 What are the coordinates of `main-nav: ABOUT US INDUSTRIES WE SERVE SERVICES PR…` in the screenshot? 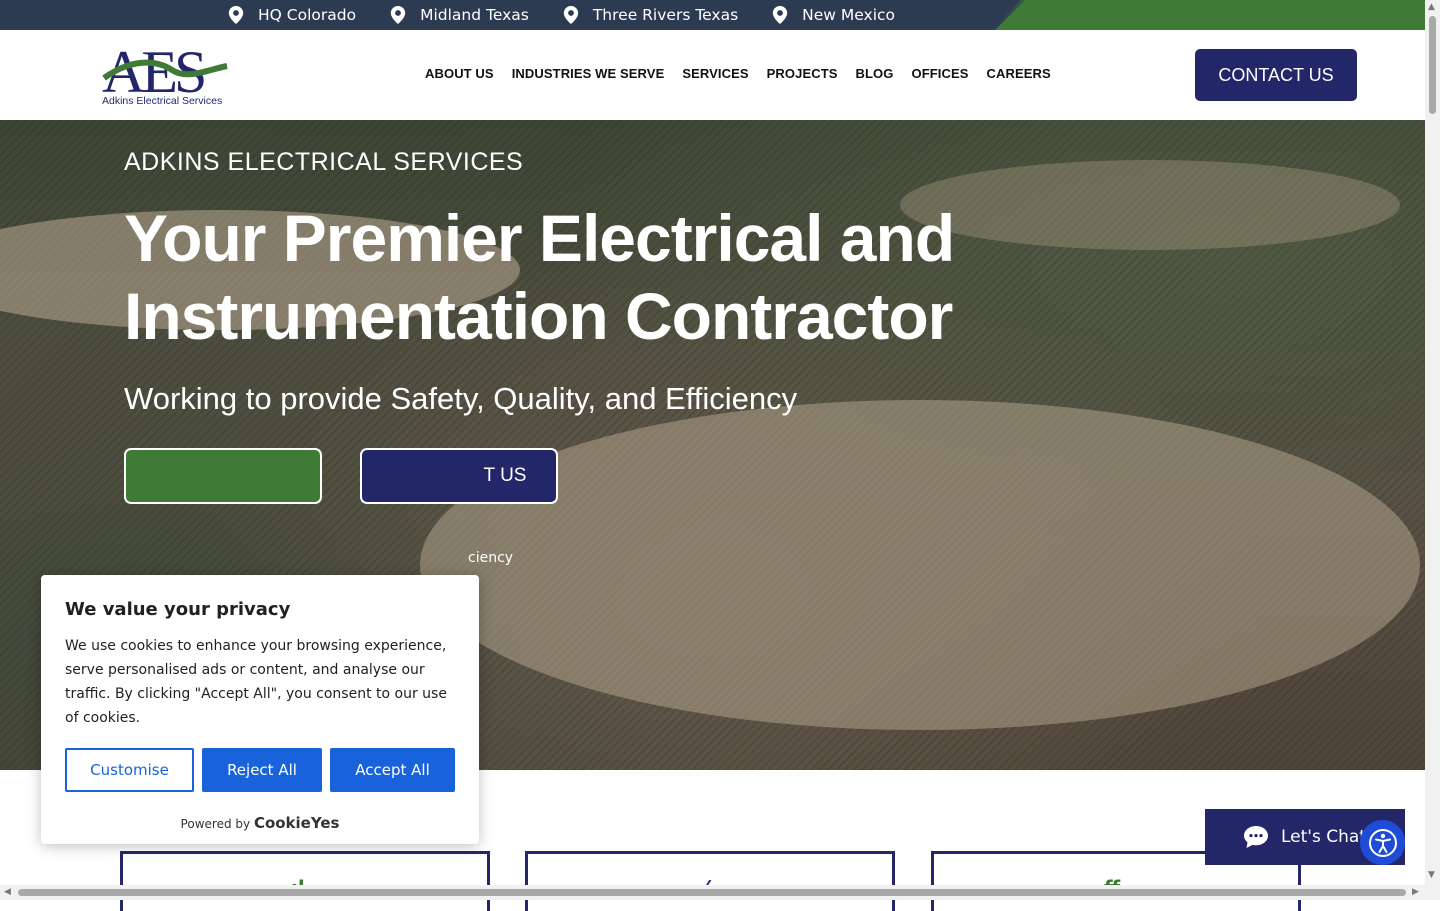 It's located at (747, 73).